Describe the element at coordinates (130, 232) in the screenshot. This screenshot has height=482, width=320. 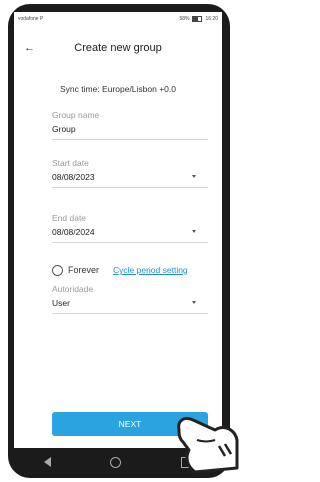
I see `end-date-value: 08/08/2024` at that location.